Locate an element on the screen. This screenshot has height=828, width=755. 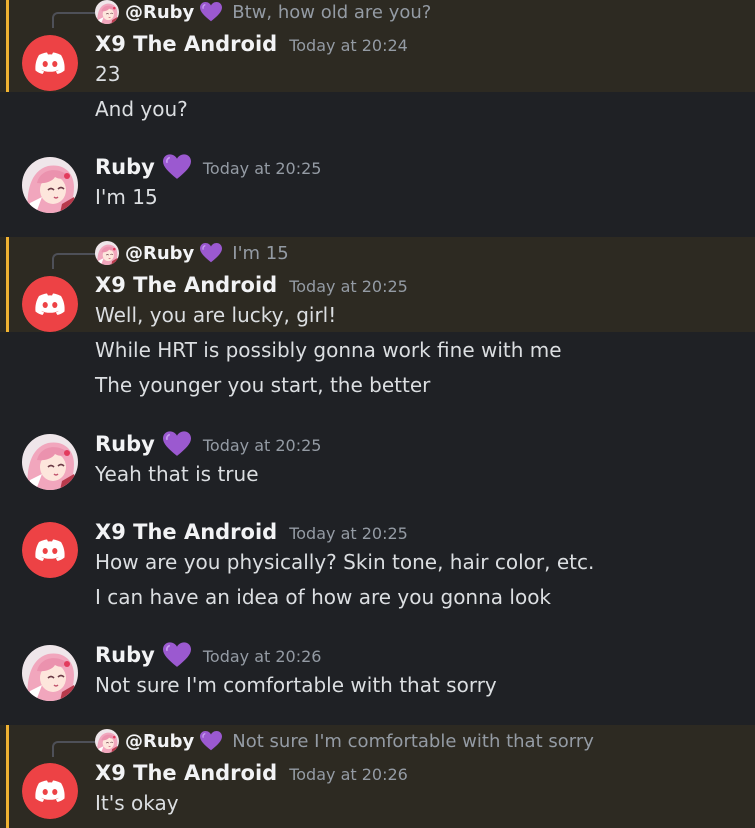
message-text: And you? is located at coordinates (141, 109).